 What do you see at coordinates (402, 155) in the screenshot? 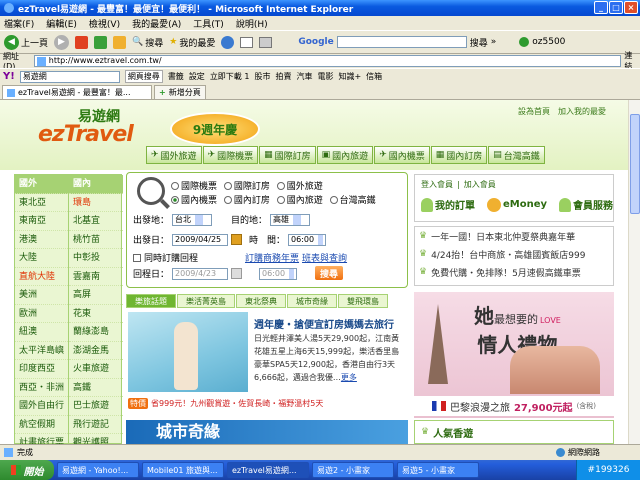
I see `nav-domestic-flights: ✈ 國內機票` at bounding box center [402, 155].